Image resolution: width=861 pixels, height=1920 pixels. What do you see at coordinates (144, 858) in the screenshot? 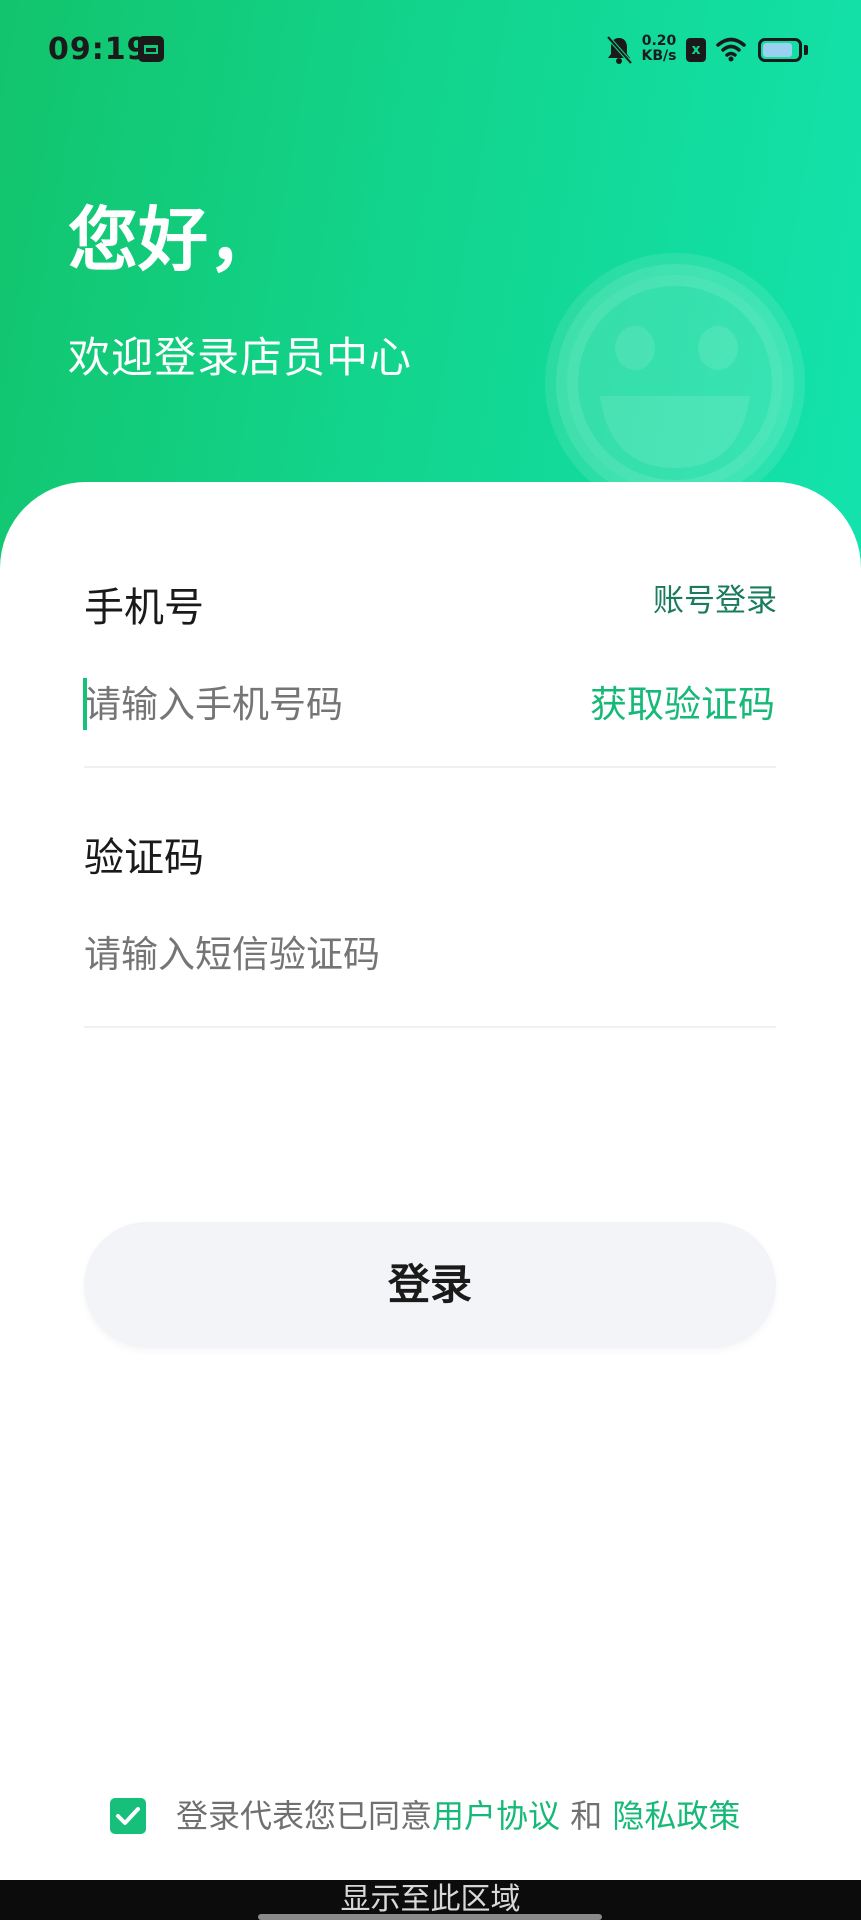
I see `code-label: 验证码` at bounding box center [144, 858].